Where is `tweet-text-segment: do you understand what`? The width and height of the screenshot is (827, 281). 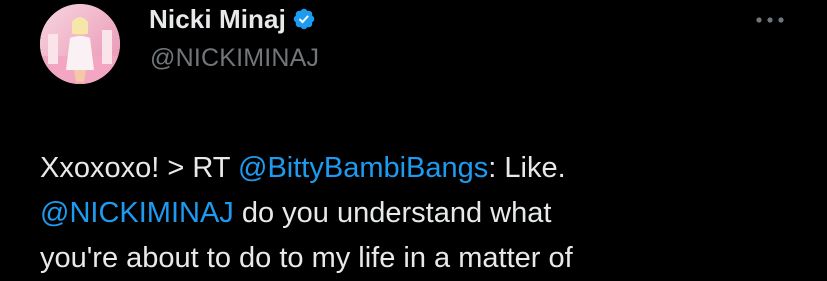 tweet-text-segment: do you understand what is located at coordinates (392, 213).